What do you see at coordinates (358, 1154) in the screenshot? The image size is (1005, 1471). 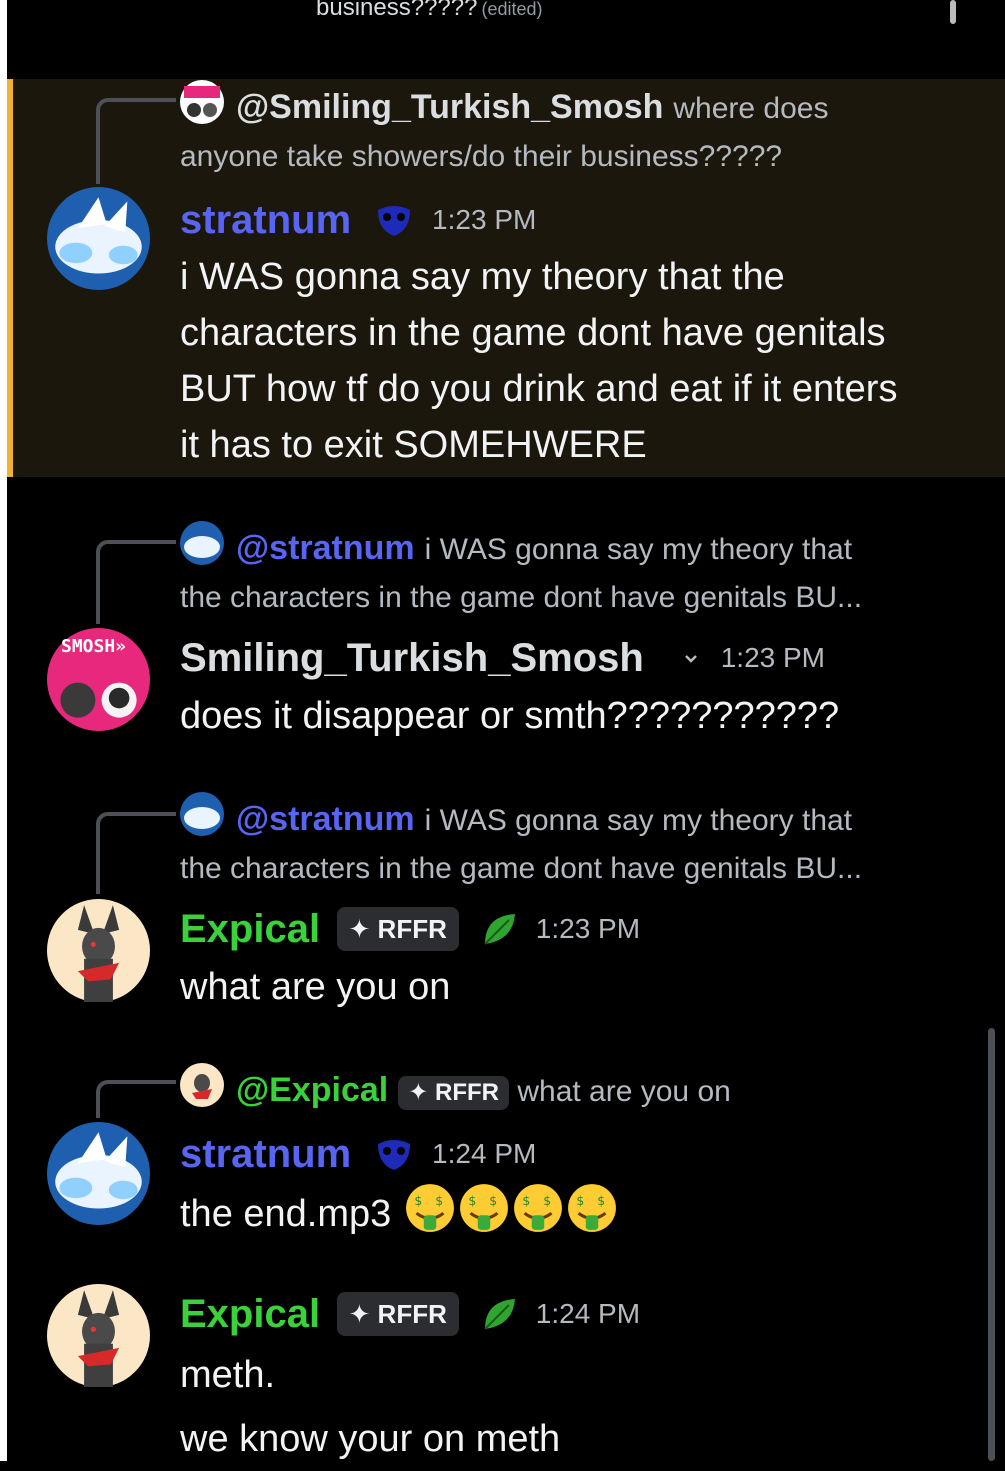 I see `message-header: stratnum 1:24 PM` at bounding box center [358, 1154].